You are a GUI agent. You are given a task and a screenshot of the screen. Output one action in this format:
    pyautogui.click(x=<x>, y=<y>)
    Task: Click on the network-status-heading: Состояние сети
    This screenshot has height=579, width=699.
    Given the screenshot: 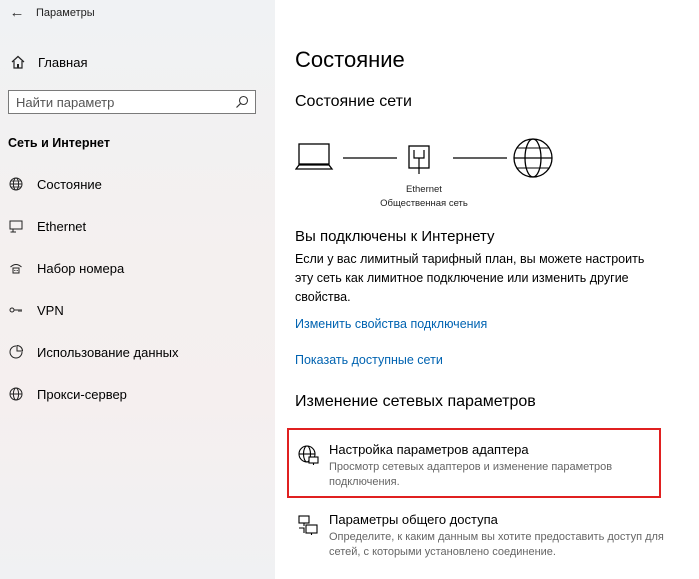 What is the action you would take?
    pyautogui.click(x=353, y=101)
    